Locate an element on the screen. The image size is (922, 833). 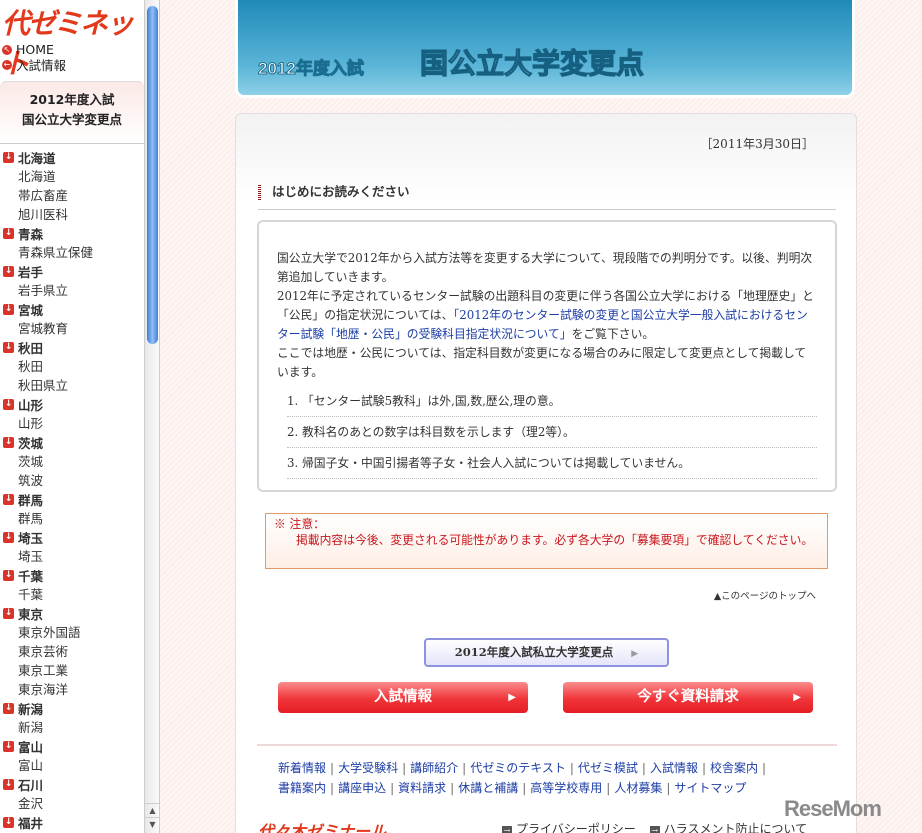
footer-link: 入試情報 is located at coordinates (674, 768).